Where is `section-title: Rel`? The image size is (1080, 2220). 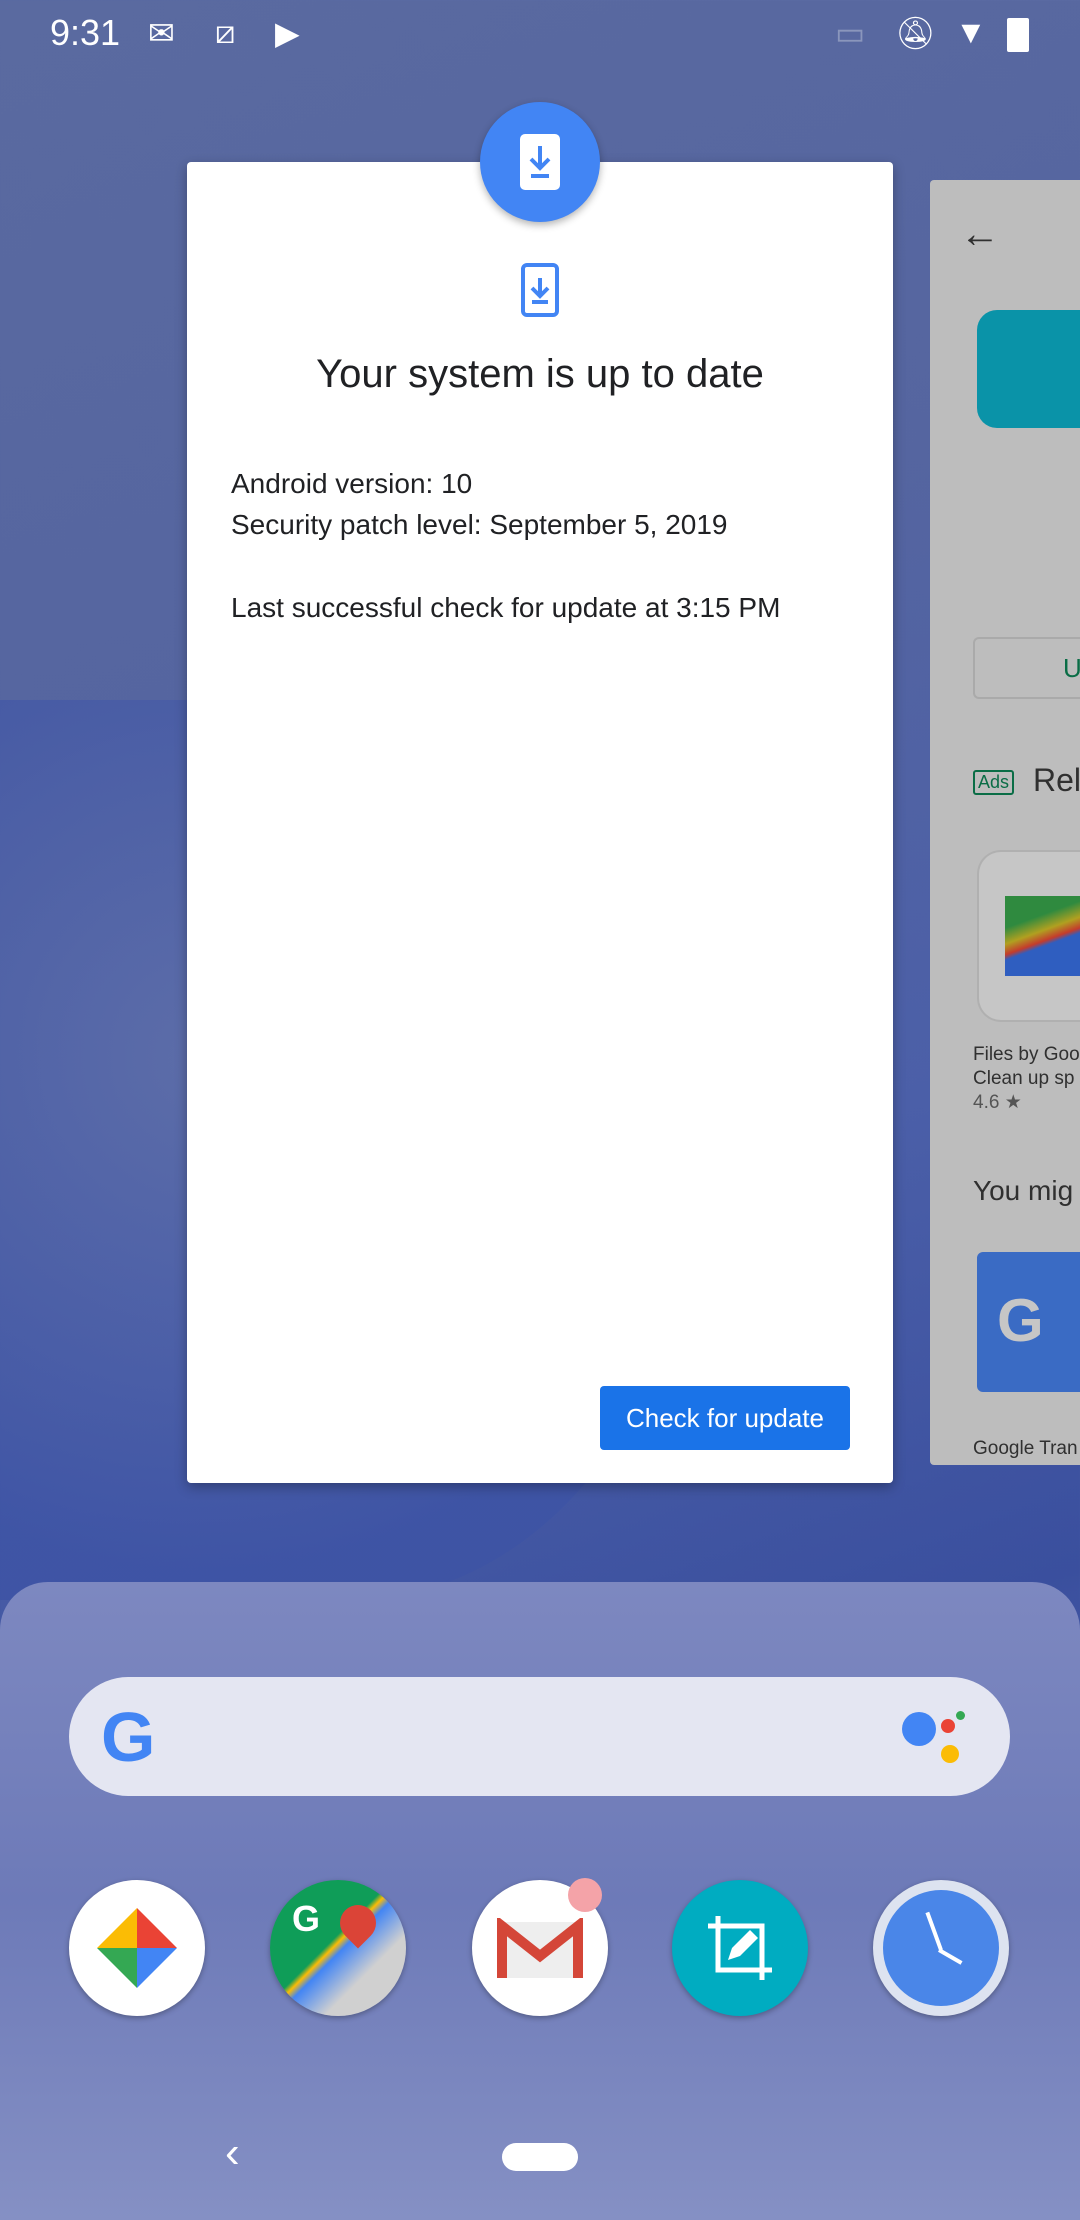 section-title: Rel is located at coordinates (1056, 780).